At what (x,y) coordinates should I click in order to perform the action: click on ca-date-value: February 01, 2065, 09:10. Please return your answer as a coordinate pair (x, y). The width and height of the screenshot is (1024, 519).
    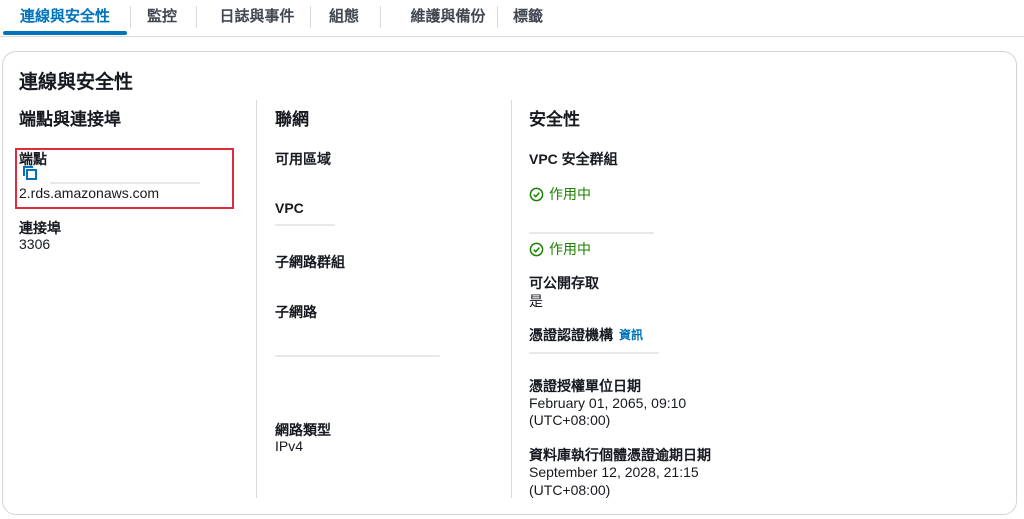
    Looking at the image, I should click on (608, 403).